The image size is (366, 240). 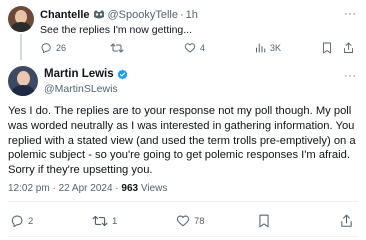 What do you see at coordinates (122, 74) in the screenshot?
I see `verified-badge-icon` at bounding box center [122, 74].